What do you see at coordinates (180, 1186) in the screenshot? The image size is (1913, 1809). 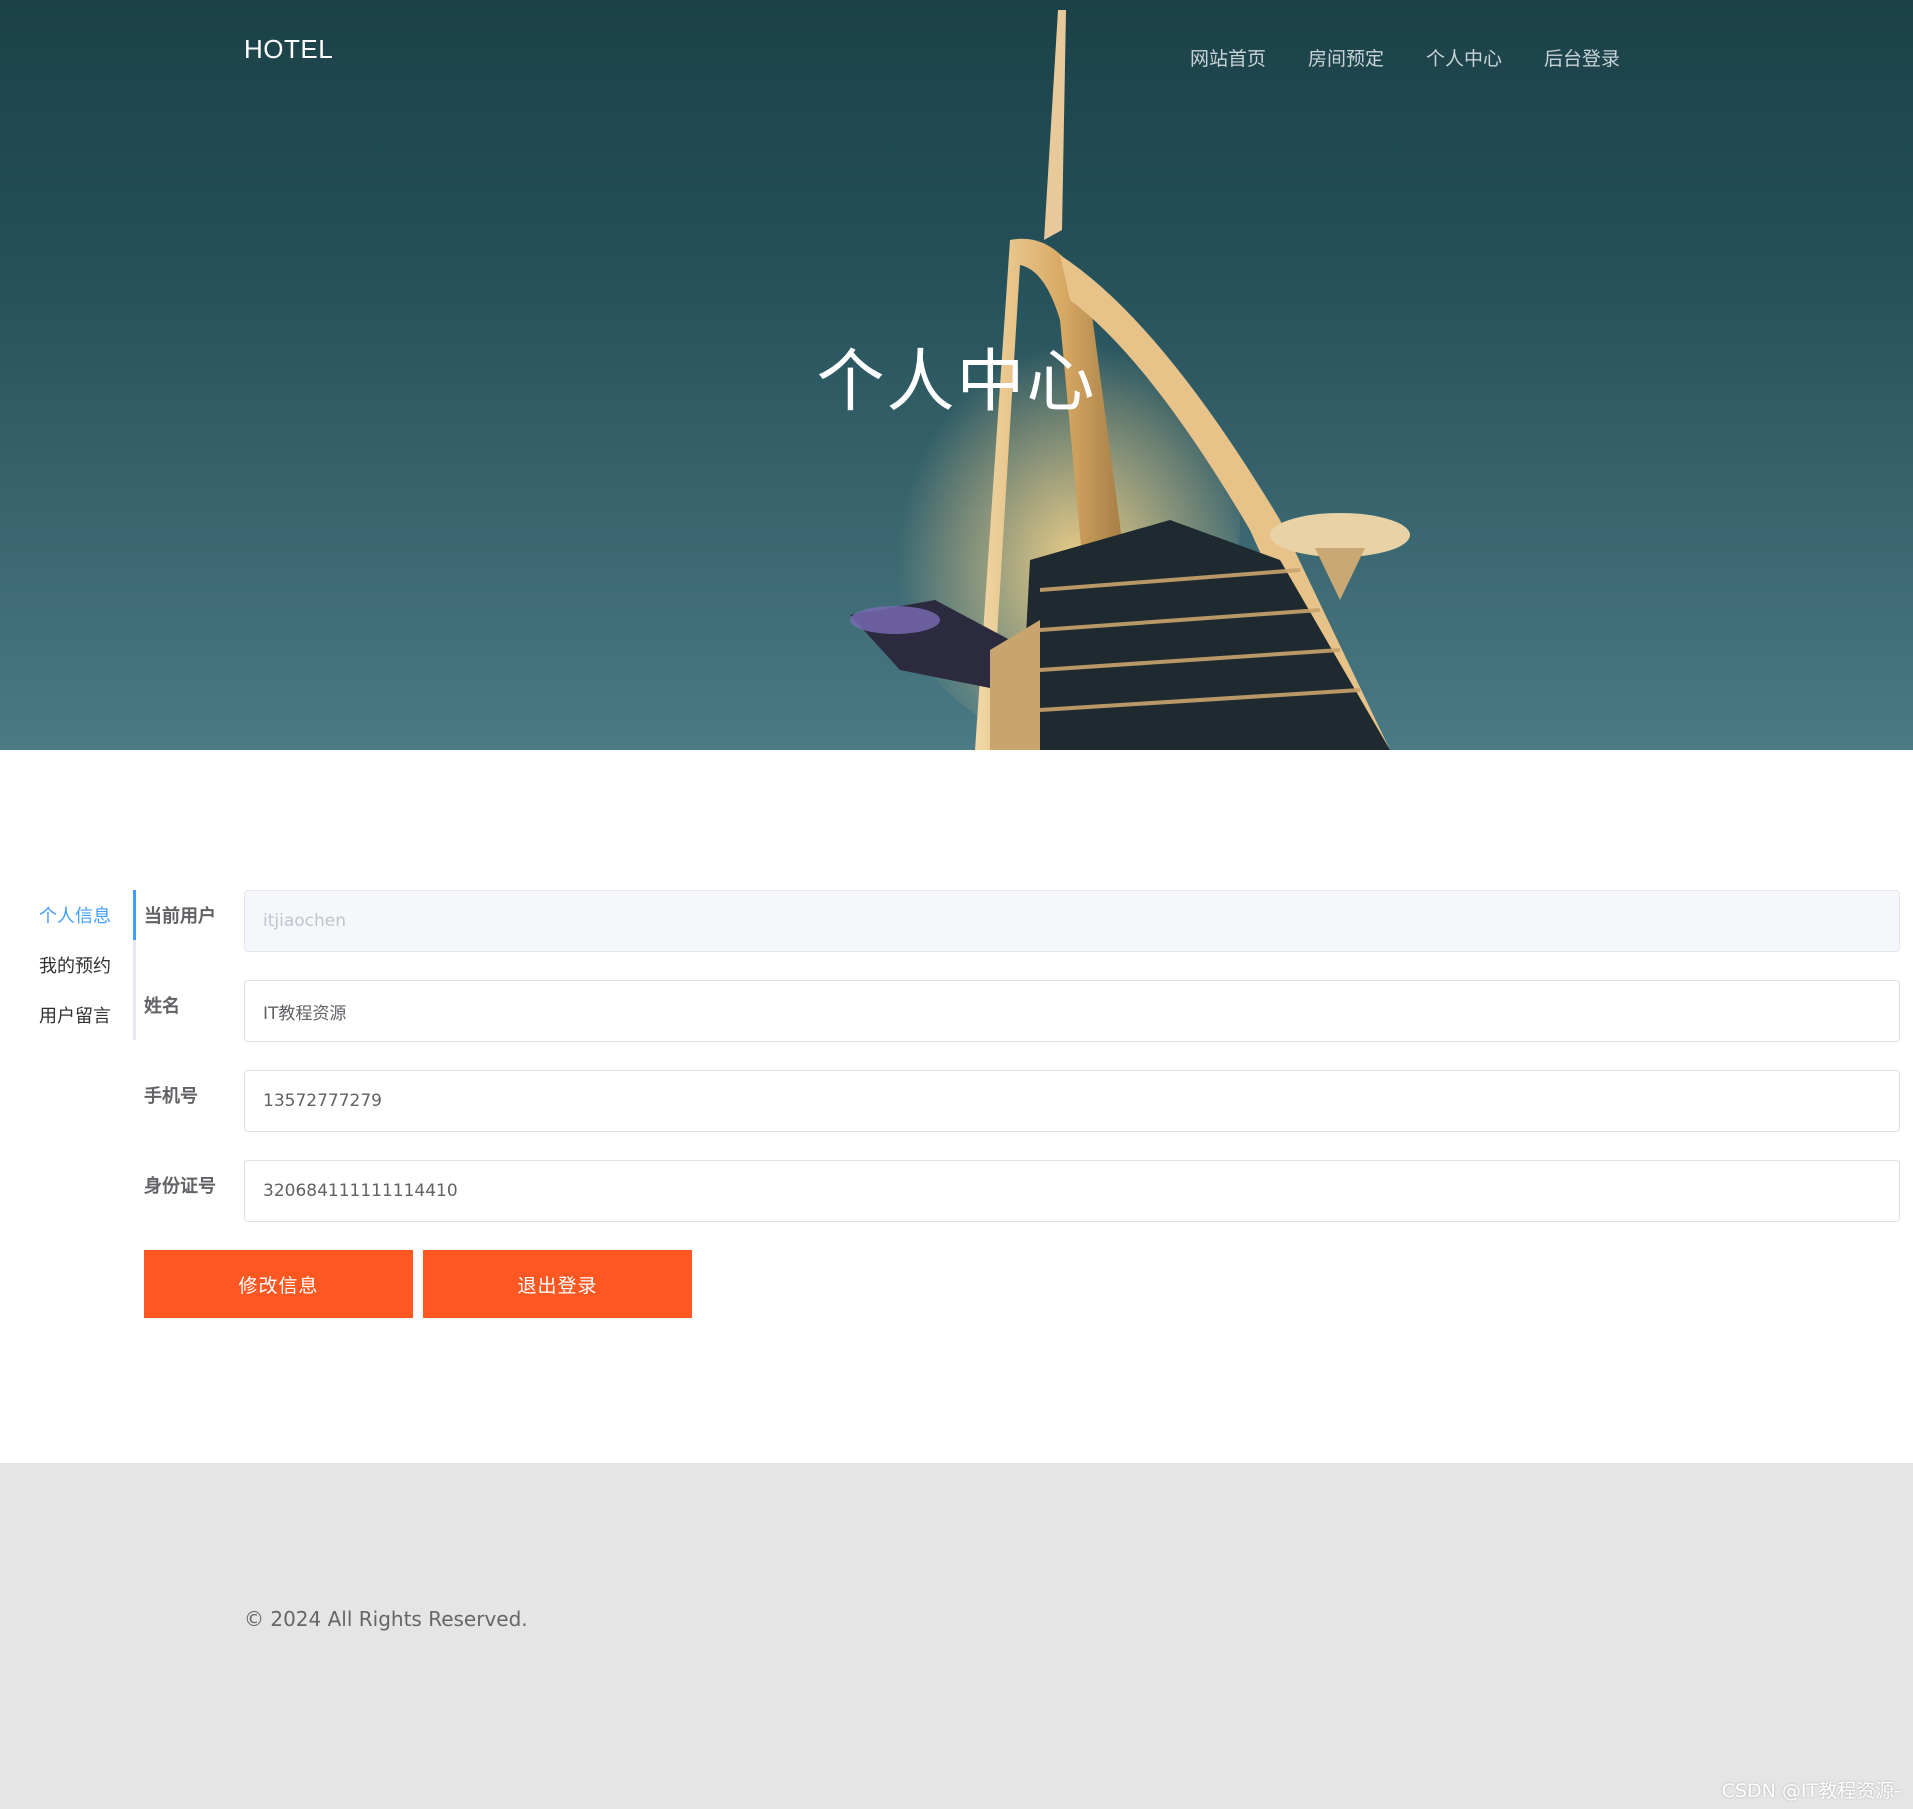 I see `id-number-label: 身份证号` at bounding box center [180, 1186].